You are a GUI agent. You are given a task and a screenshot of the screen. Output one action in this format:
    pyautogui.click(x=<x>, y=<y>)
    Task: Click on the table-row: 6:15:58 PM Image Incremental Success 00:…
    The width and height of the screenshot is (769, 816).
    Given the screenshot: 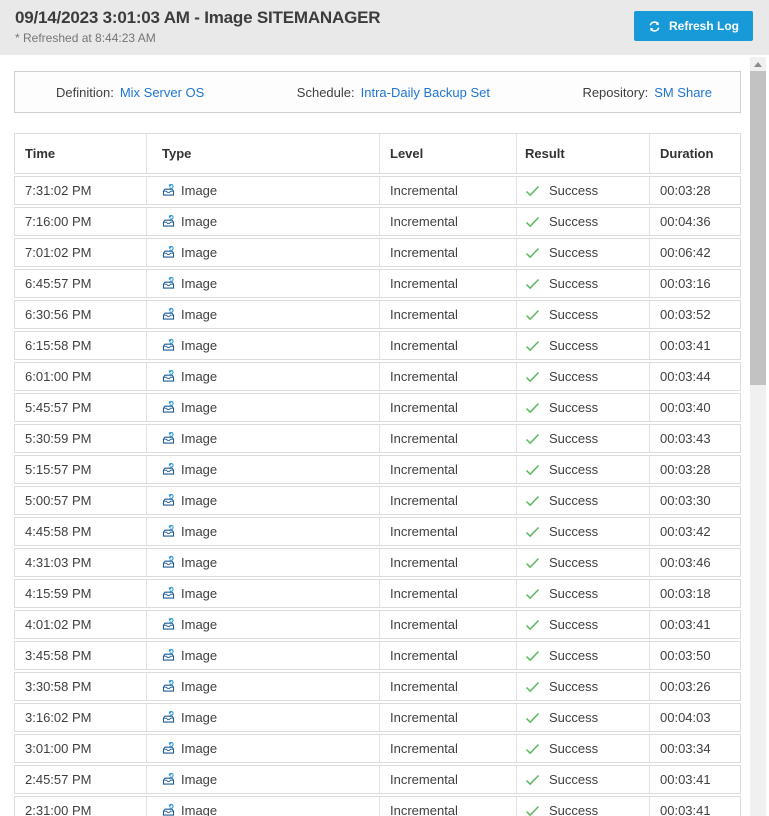 What is the action you would take?
    pyautogui.click(x=377, y=345)
    